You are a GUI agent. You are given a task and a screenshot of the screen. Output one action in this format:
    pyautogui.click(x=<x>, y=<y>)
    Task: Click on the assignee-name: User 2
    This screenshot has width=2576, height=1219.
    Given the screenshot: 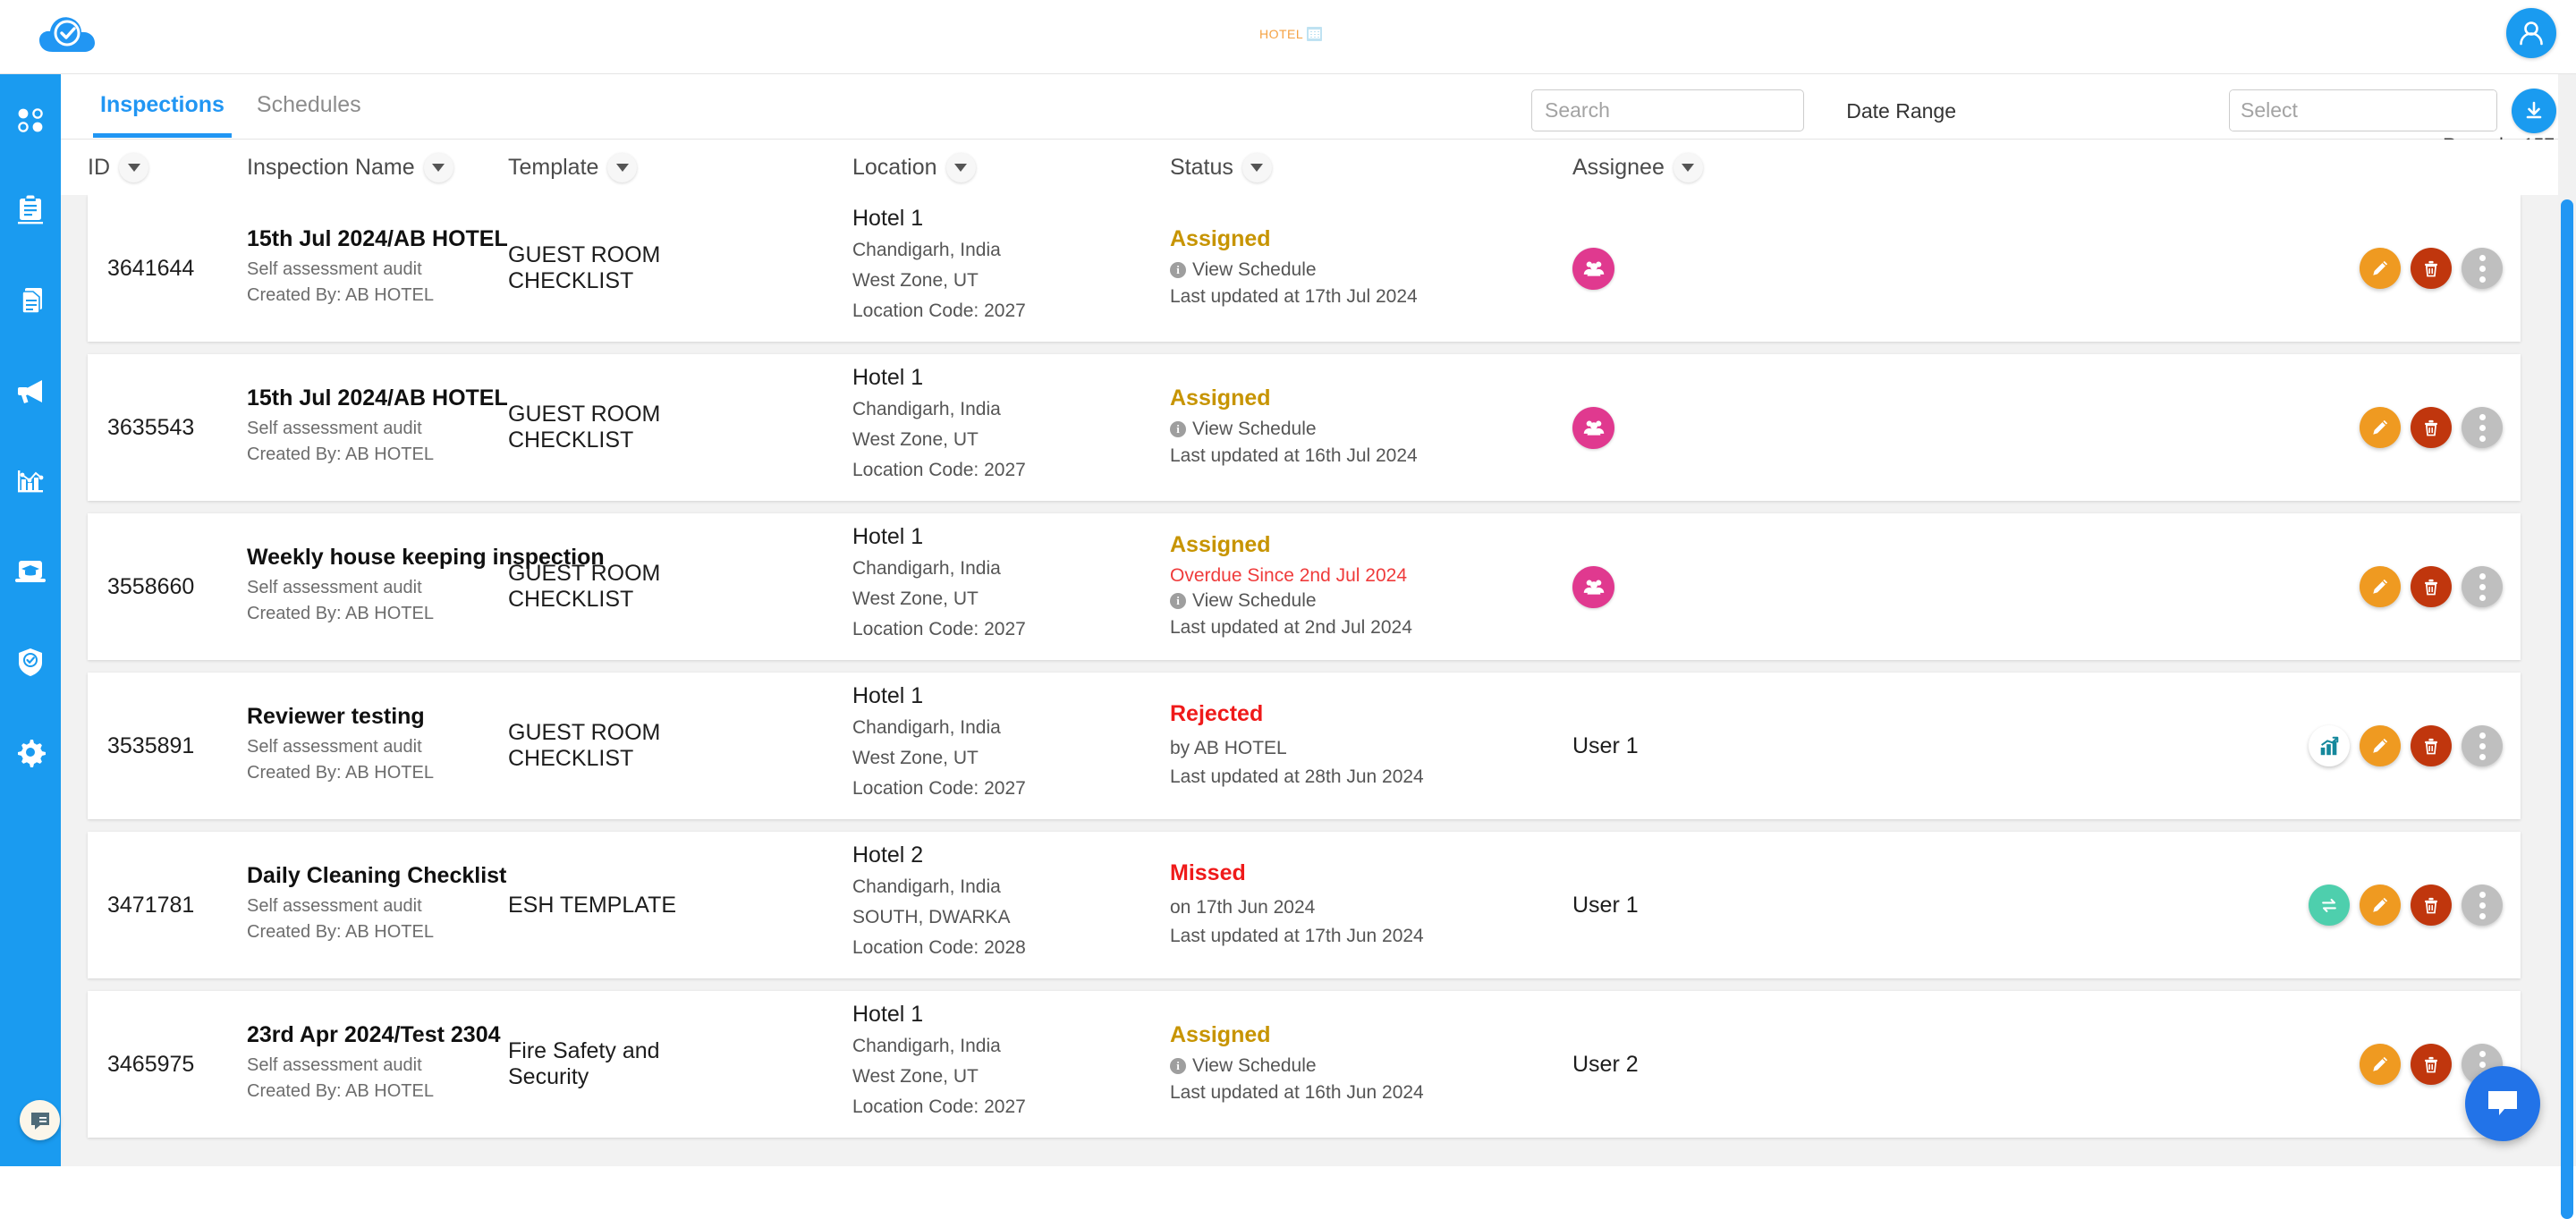 What is the action you would take?
    pyautogui.click(x=1605, y=1065)
    